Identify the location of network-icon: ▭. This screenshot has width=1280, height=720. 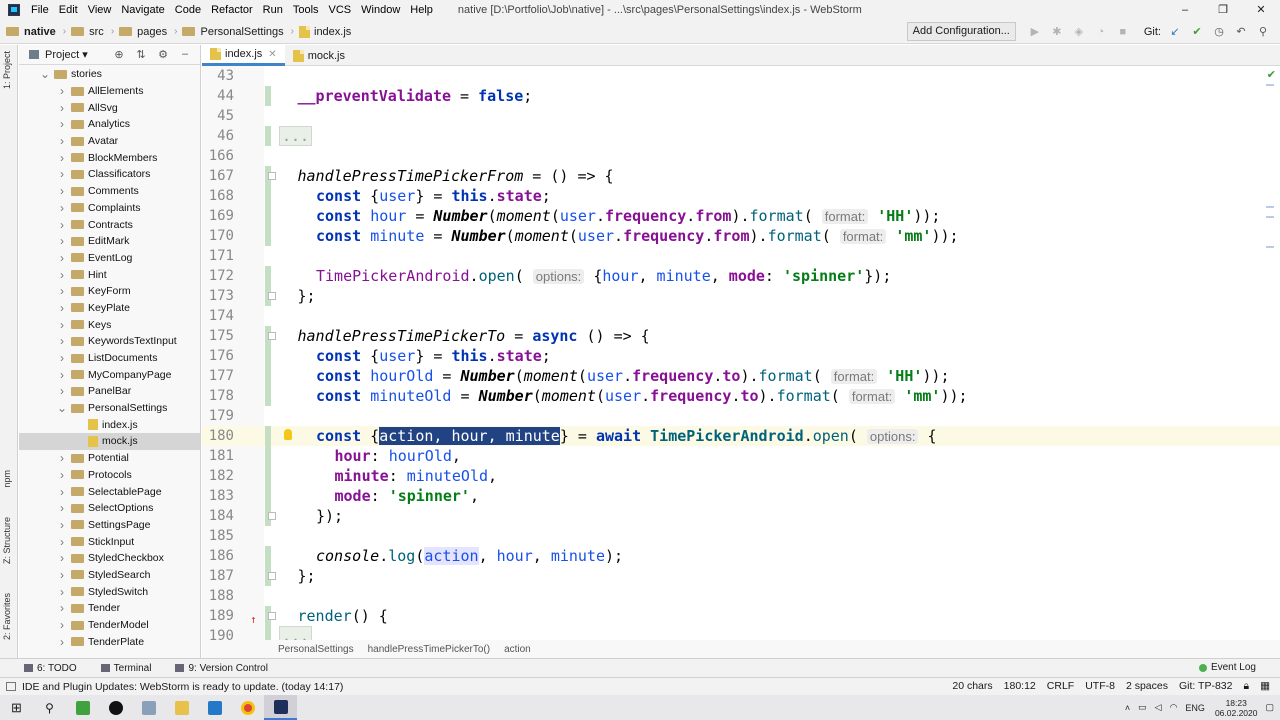
(1142, 707).